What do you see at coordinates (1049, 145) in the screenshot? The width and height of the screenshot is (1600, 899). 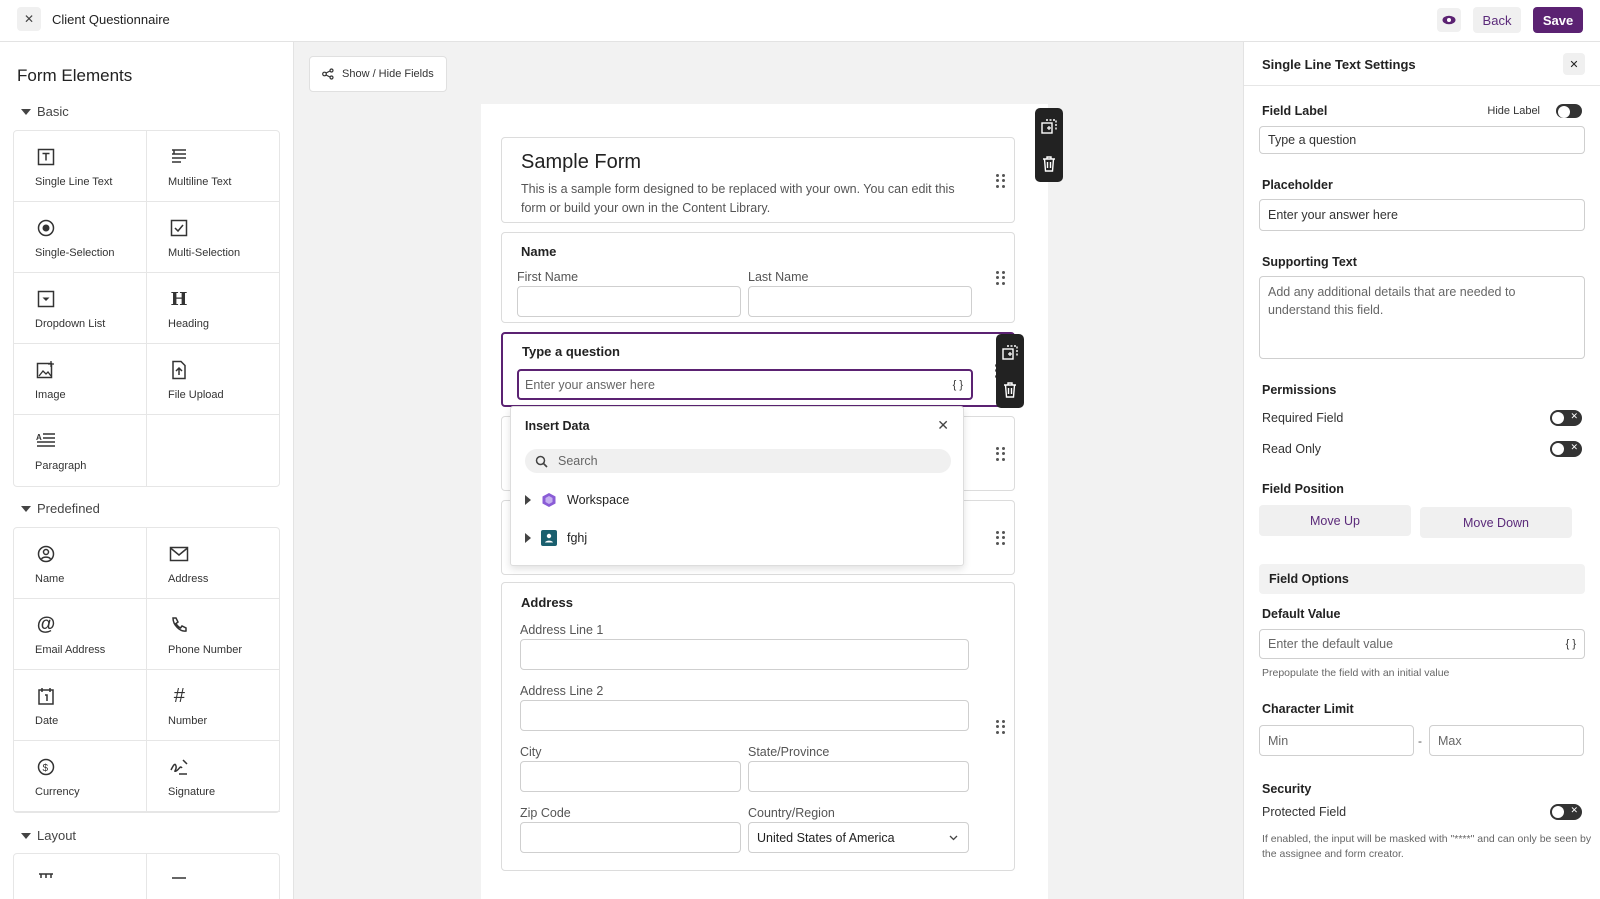 I see `form-toolbar` at bounding box center [1049, 145].